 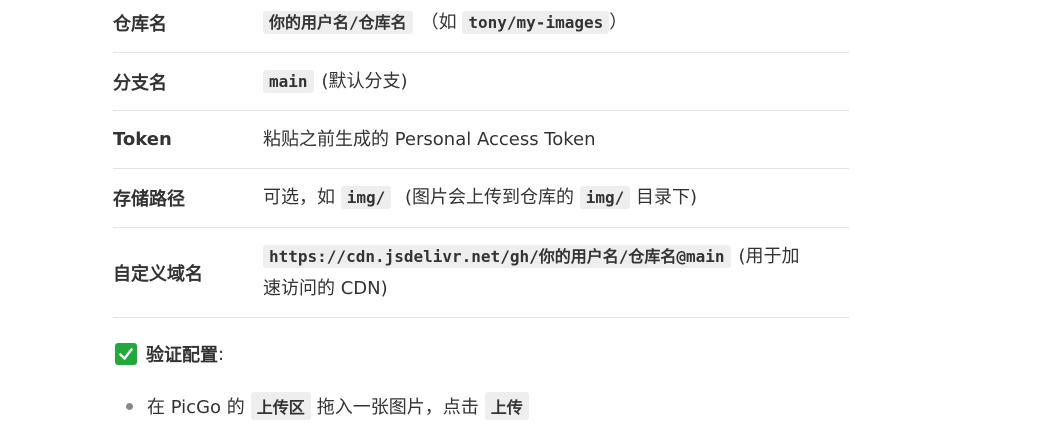 I want to click on list-item-text: 在 PicGo 的, so click(x=196, y=407).